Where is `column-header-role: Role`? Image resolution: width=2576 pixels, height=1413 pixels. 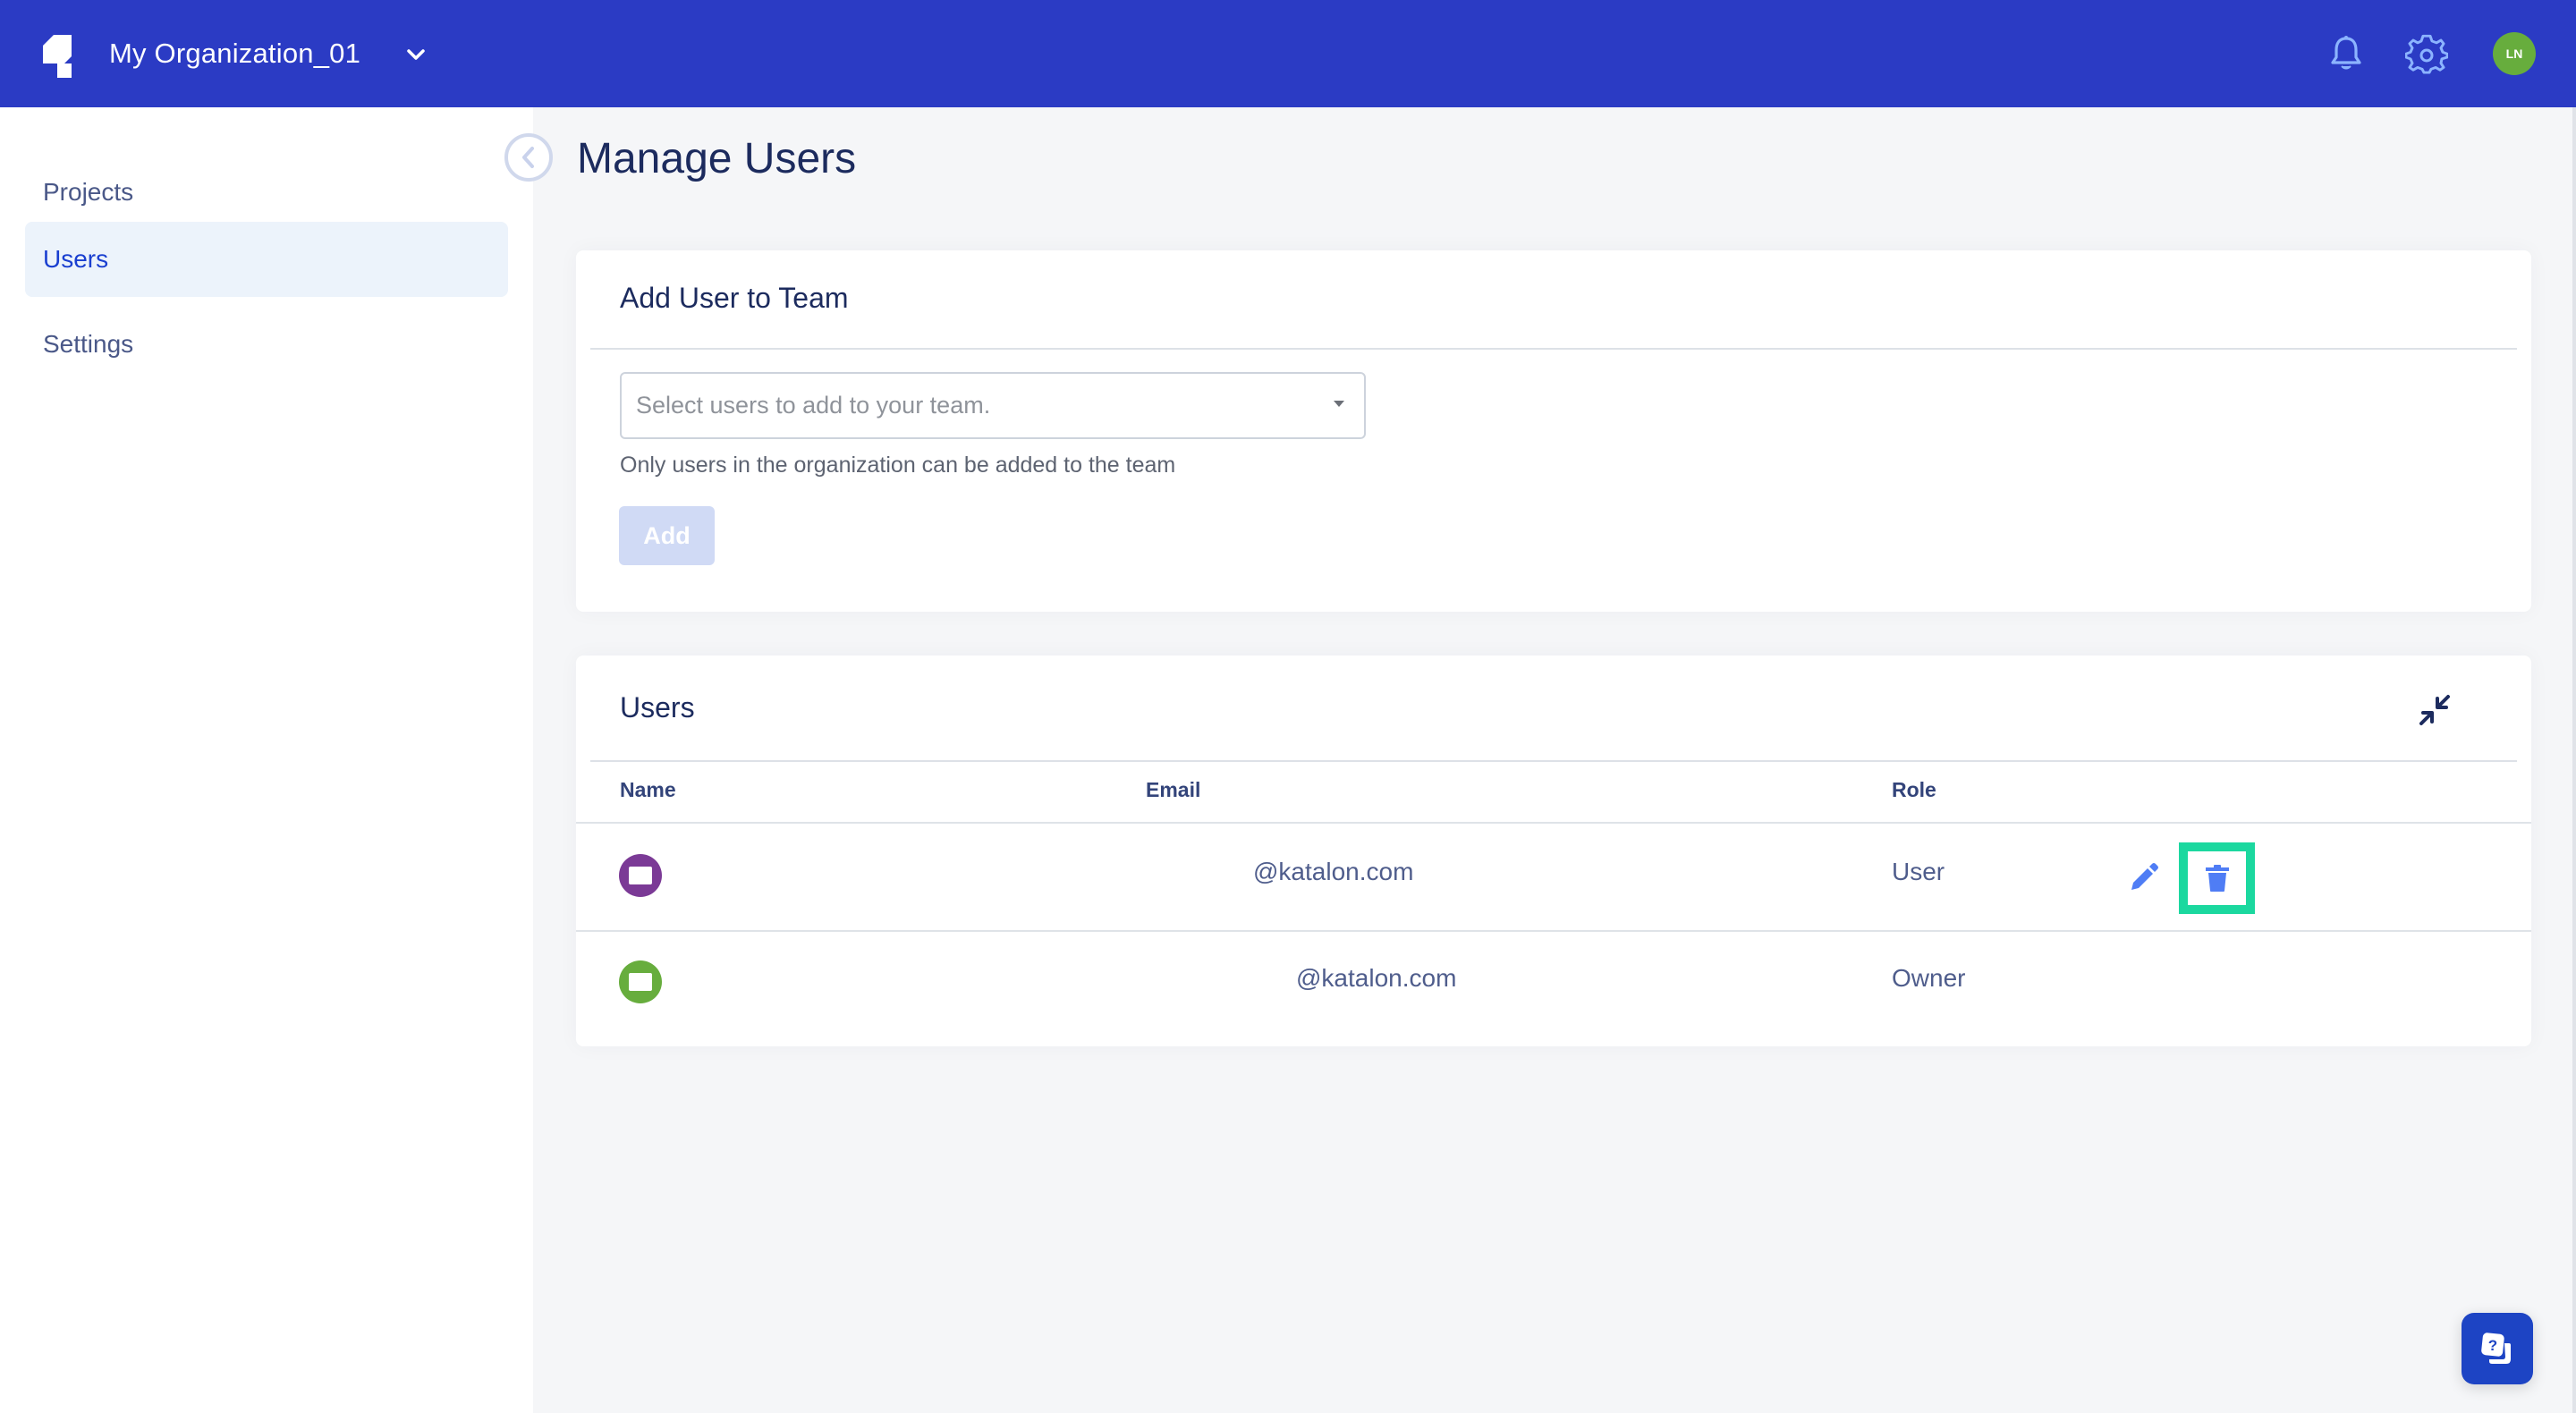
column-header-role: Role is located at coordinates (1914, 789).